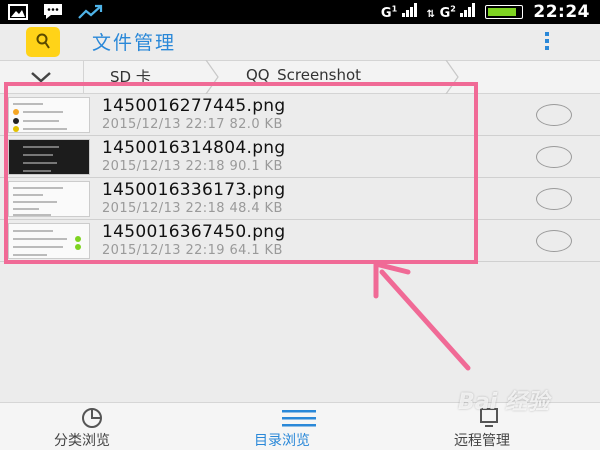 This screenshot has width=600, height=450. What do you see at coordinates (130, 76) in the screenshot?
I see `breadcrumb-item-sd: SD 卡` at bounding box center [130, 76].